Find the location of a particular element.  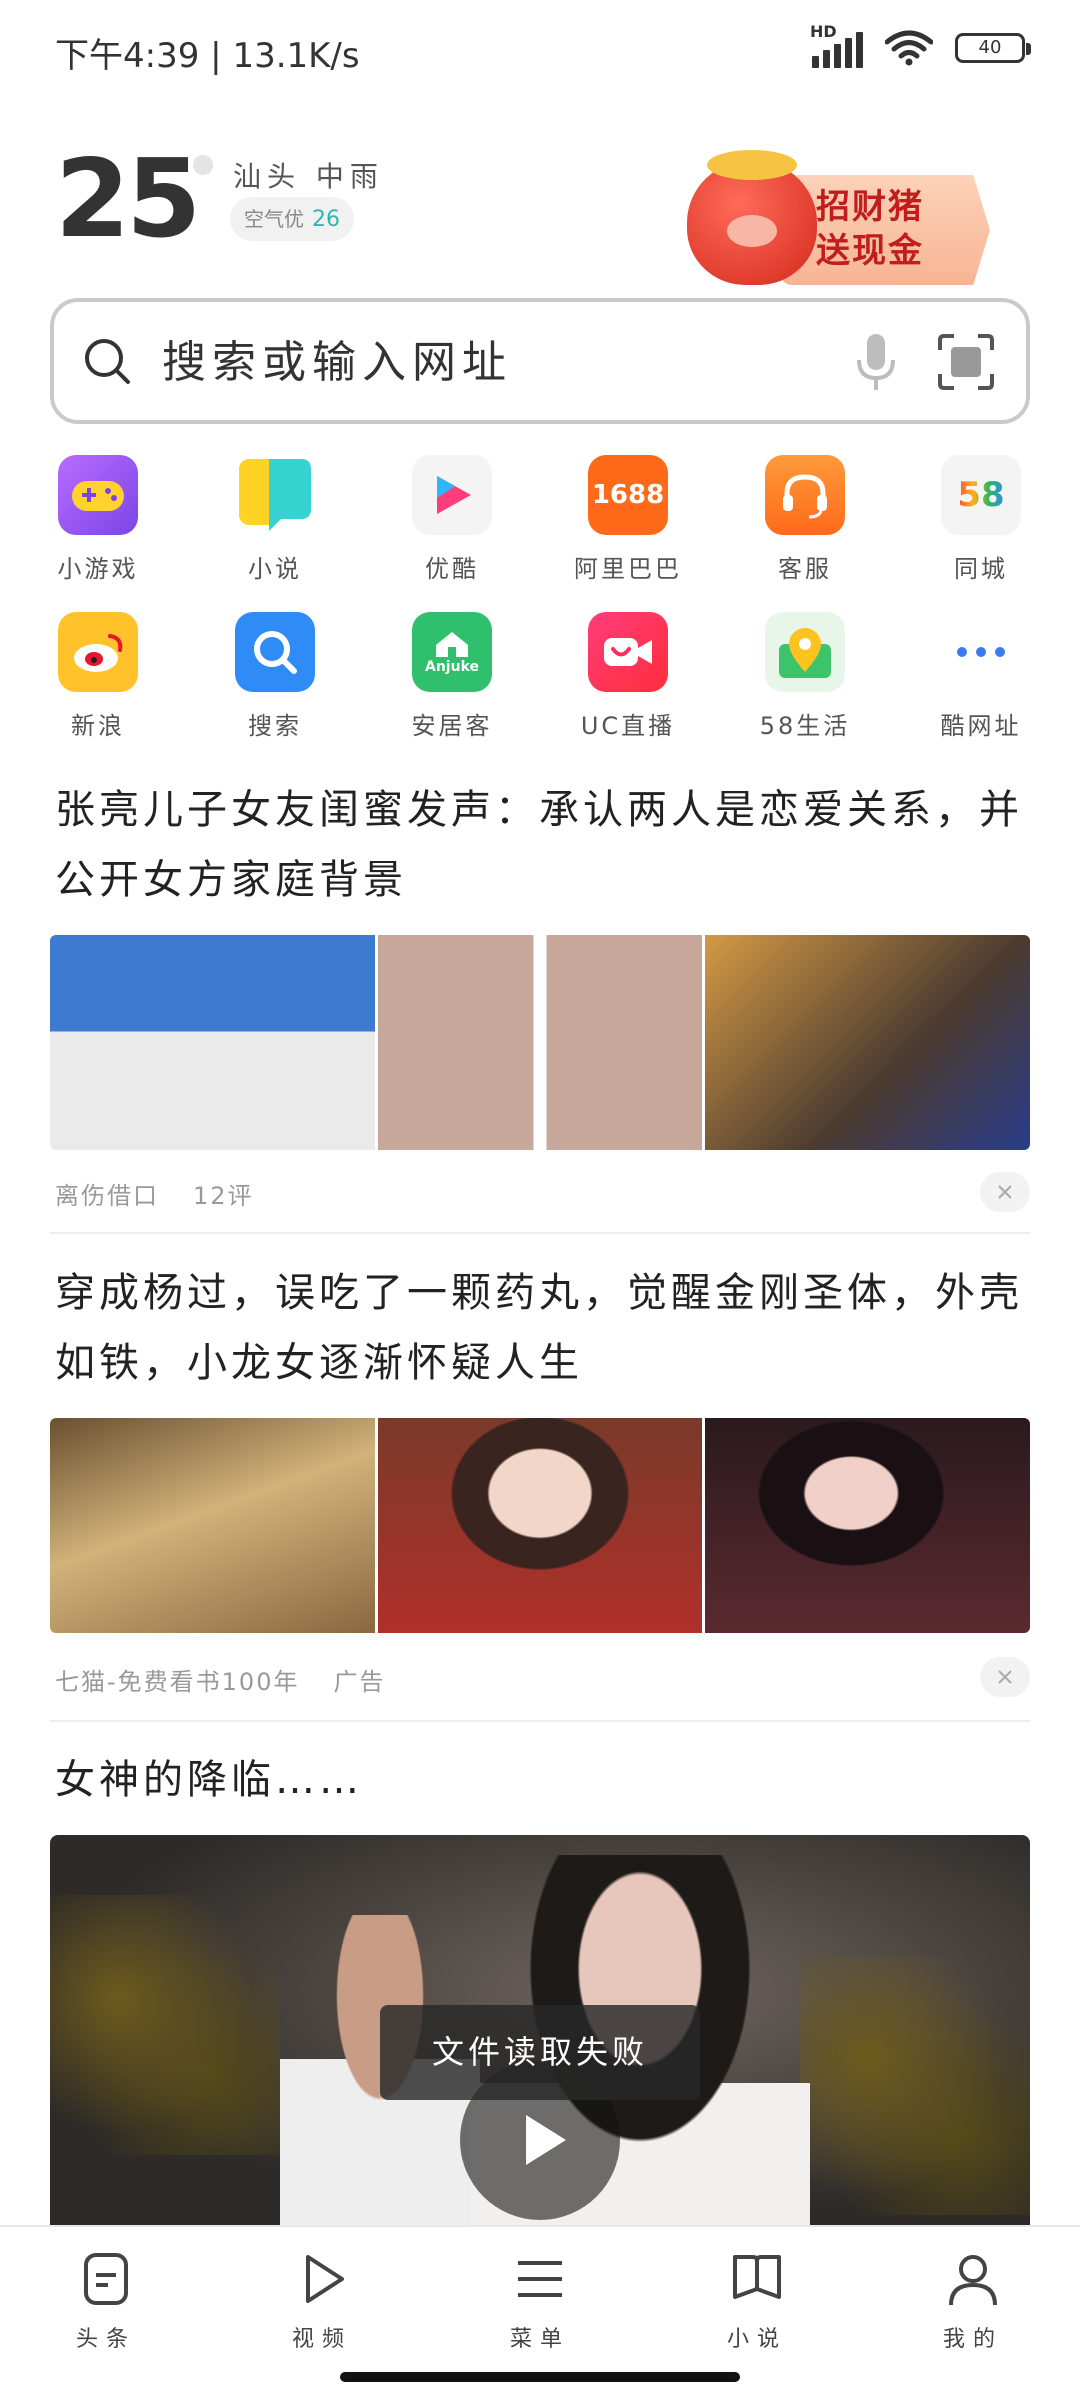

hd-badge: HD is located at coordinates (823, 31).